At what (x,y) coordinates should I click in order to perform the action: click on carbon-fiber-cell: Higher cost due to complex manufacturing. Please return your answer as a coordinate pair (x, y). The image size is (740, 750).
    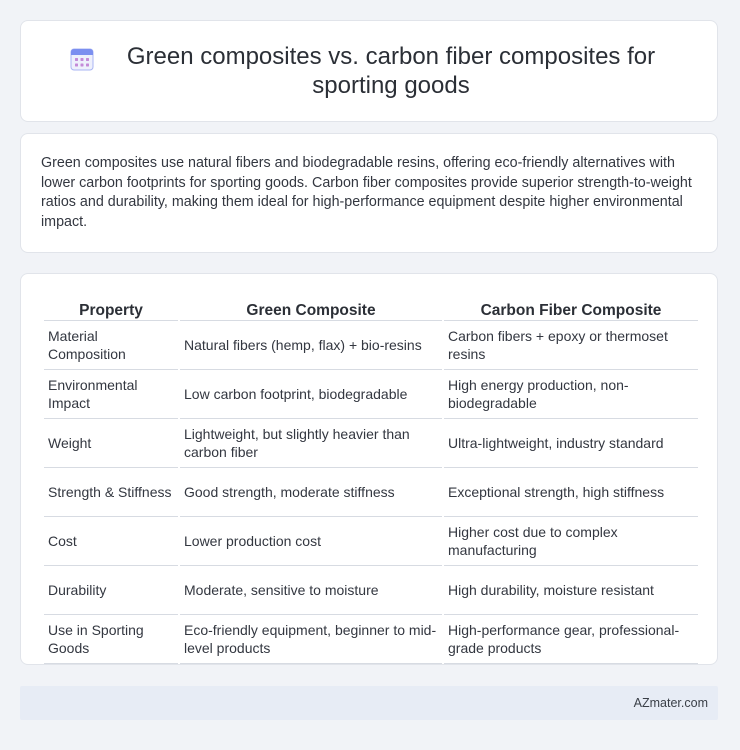
    Looking at the image, I should click on (571, 541).